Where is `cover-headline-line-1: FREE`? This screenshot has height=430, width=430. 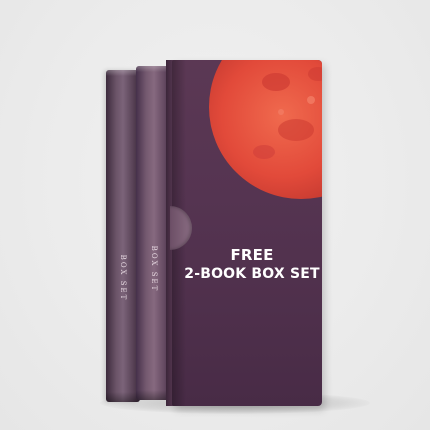
cover-headline-line-1: FREE is located at coordinates (252, 255).